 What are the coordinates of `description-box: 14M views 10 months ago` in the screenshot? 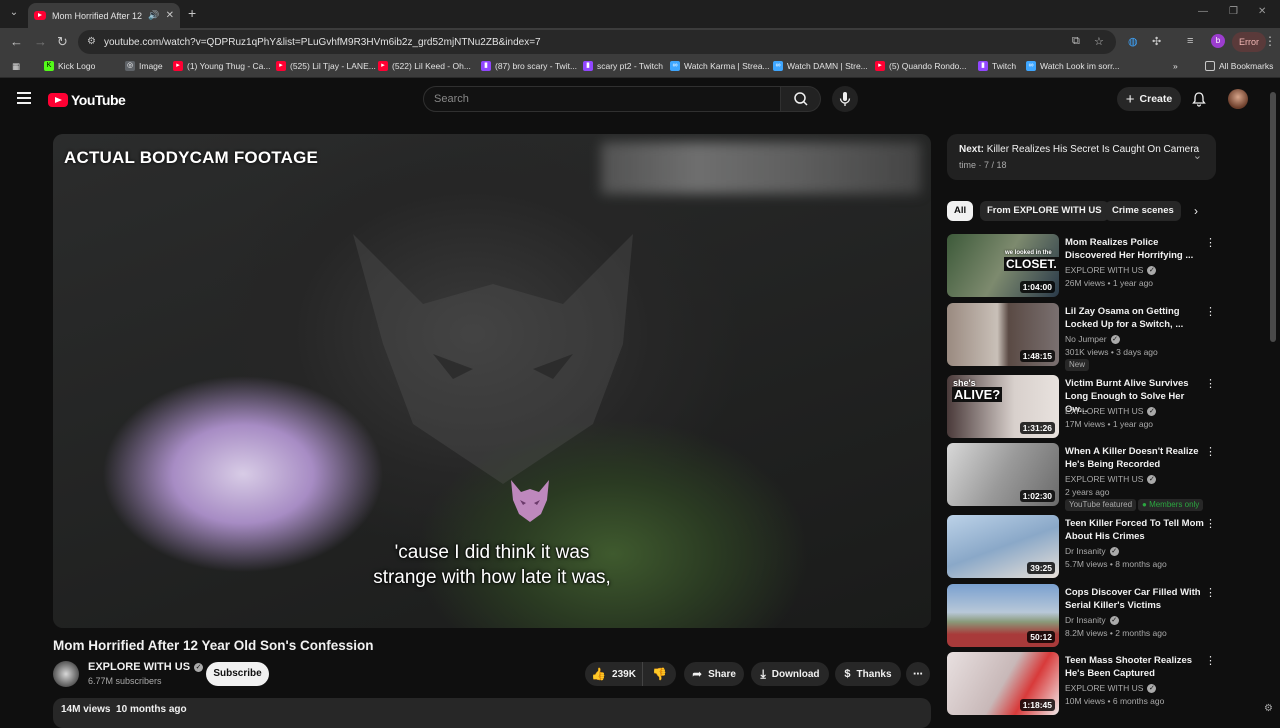 It's located at (492, 713).